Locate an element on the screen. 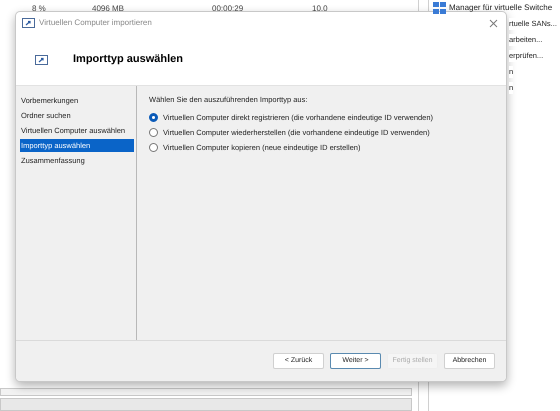 The height and width of the screenshot is (411, 560). wizard-icon is located at coordinates (41, 59).